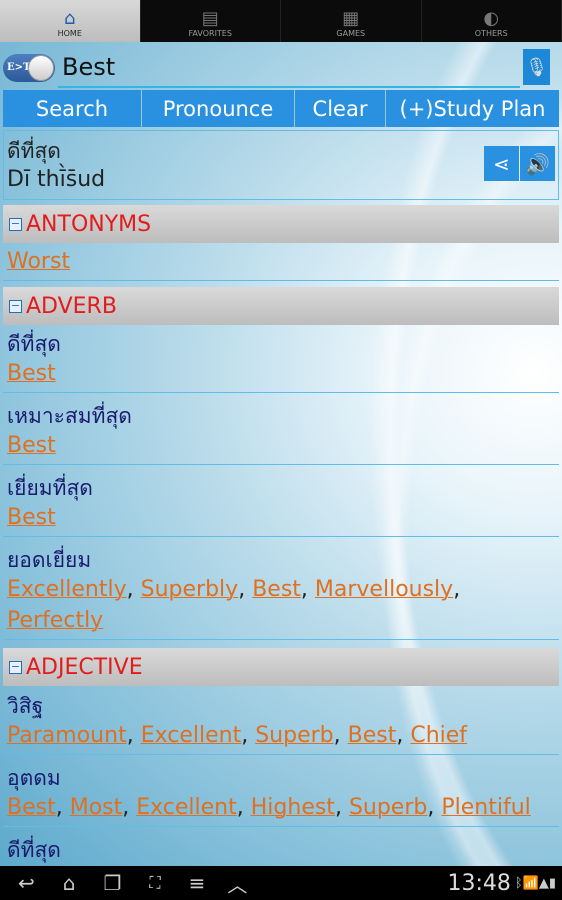  What do you see at coordinates (281, 306) in the screenshot?
I see `section-header: − ADVERB` at bounding box center [281, 306].